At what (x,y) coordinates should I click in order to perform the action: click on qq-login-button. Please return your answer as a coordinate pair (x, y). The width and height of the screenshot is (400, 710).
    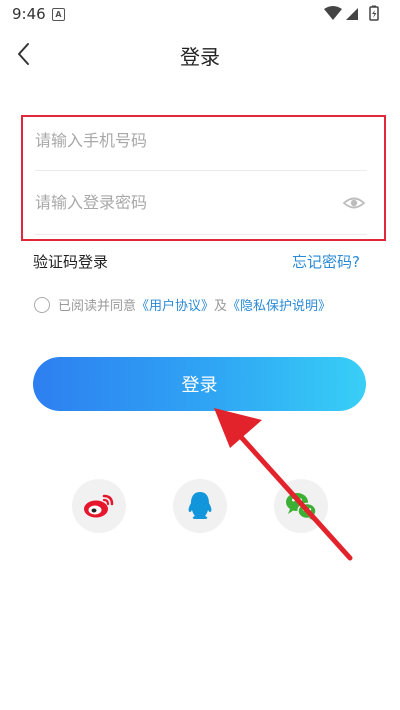
    Looking at the image, I should click on (200, 506).